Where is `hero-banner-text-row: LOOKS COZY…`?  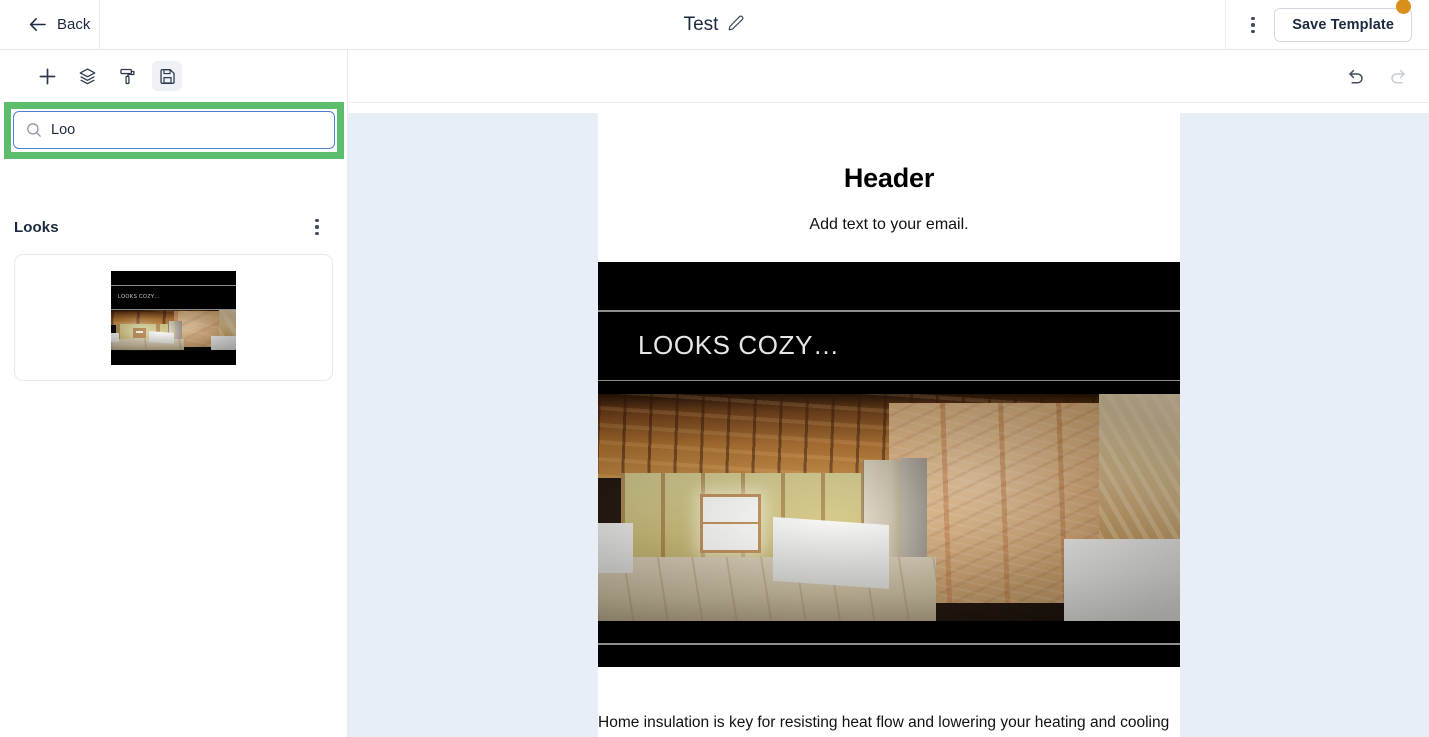
hero-banner-text-row: LOOKS COZY… is located at coordinates (889, 345).